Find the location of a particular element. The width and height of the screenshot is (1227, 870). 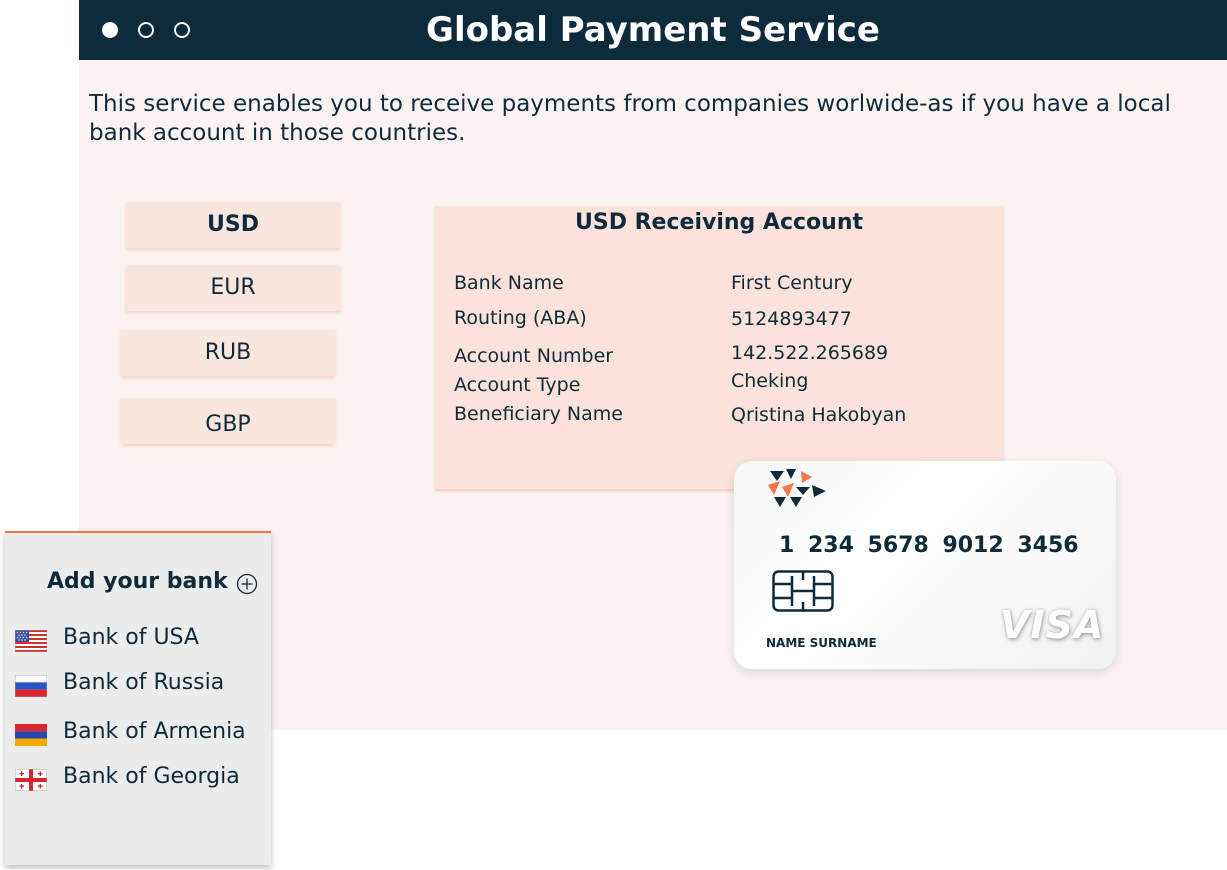

visa-logo: VISA is located at coordinates (1052, 625).